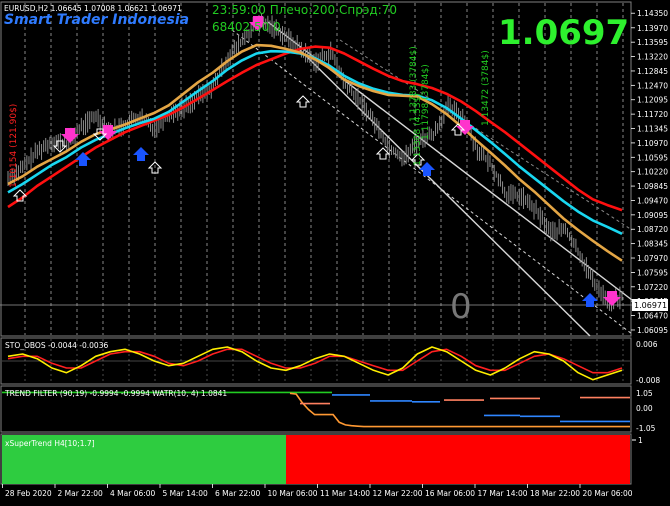 This screenshot has width=670, height=506. Describe the element at coordinates (458, 459) in the screenshot. I see `supertrend-bar-down` at that location.